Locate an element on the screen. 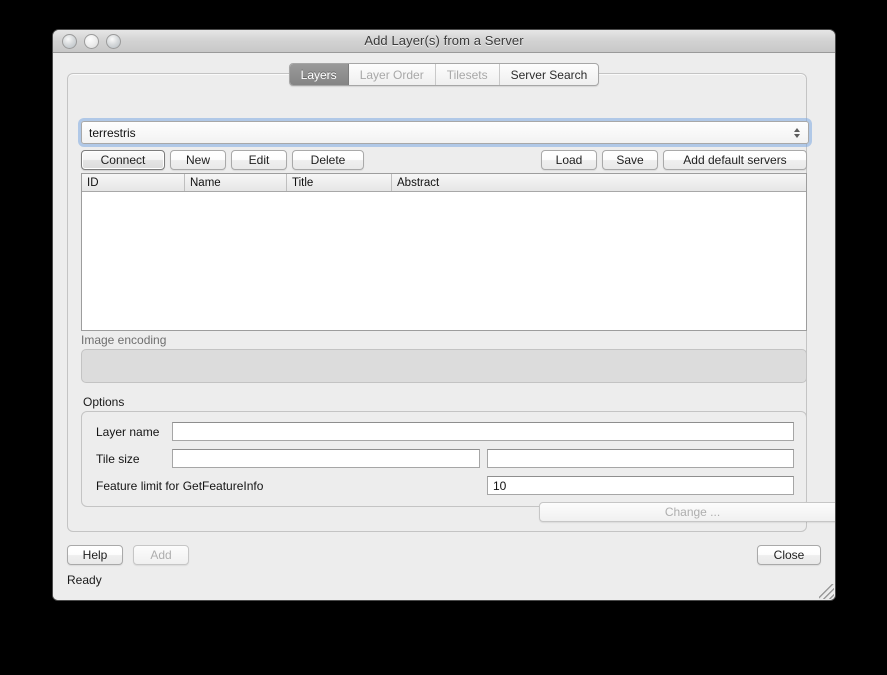 This screenshot has height=675, width=887. chevron-updown-icon is located at coordinates (796, 132).